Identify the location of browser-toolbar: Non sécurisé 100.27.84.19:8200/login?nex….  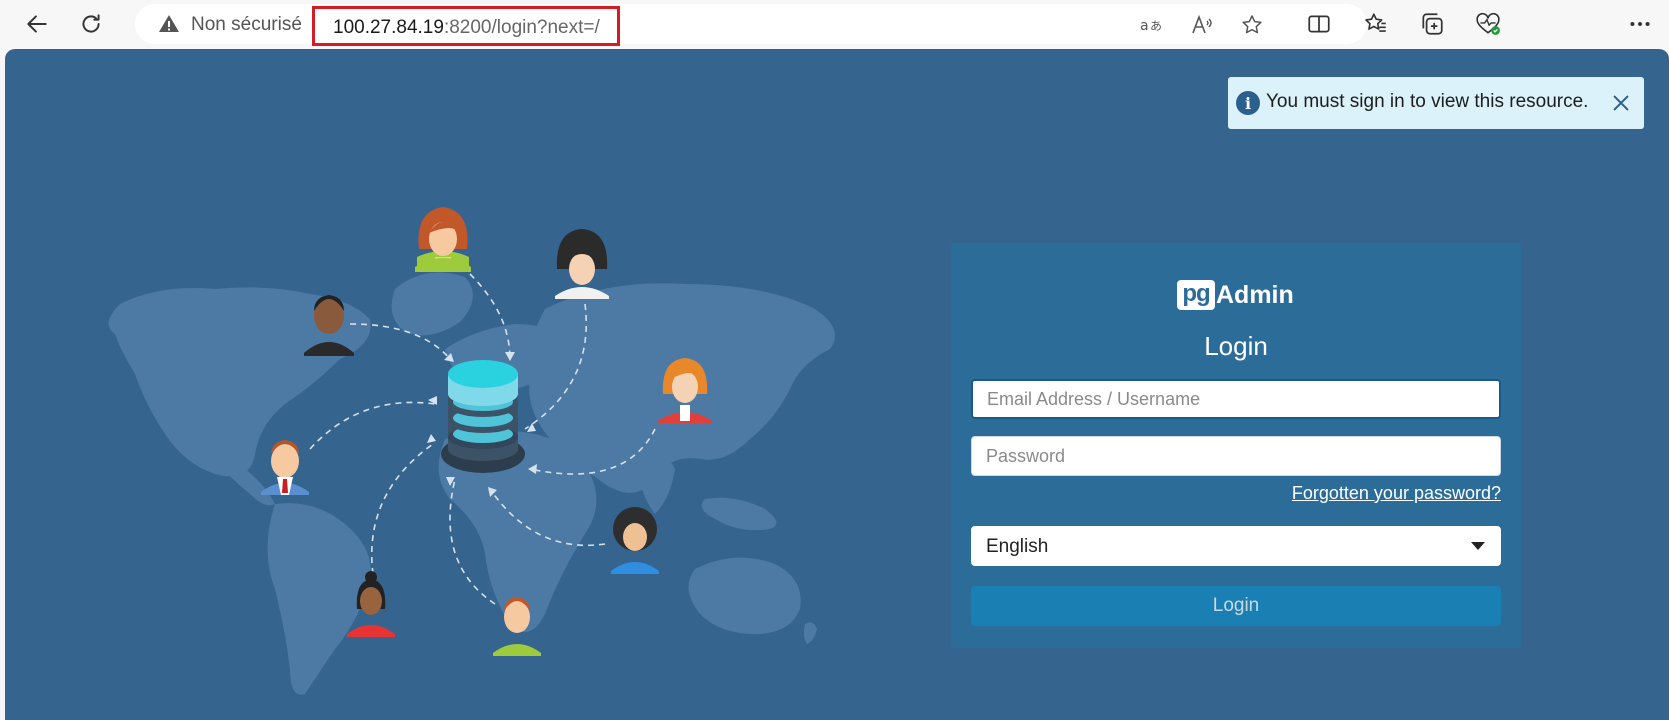
(834, 24).